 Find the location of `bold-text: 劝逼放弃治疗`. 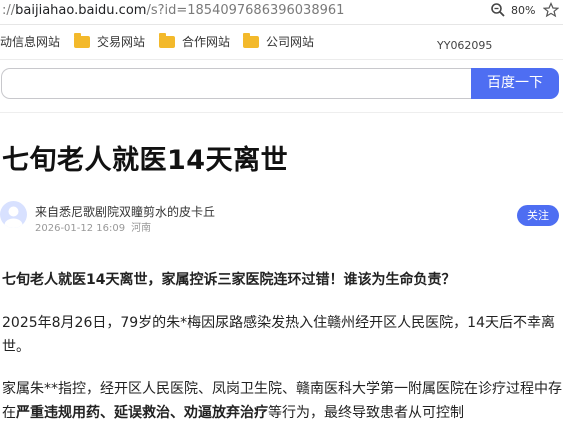

bold-text: 劝逼放弃治疗 is located at coordinates (226, 413).